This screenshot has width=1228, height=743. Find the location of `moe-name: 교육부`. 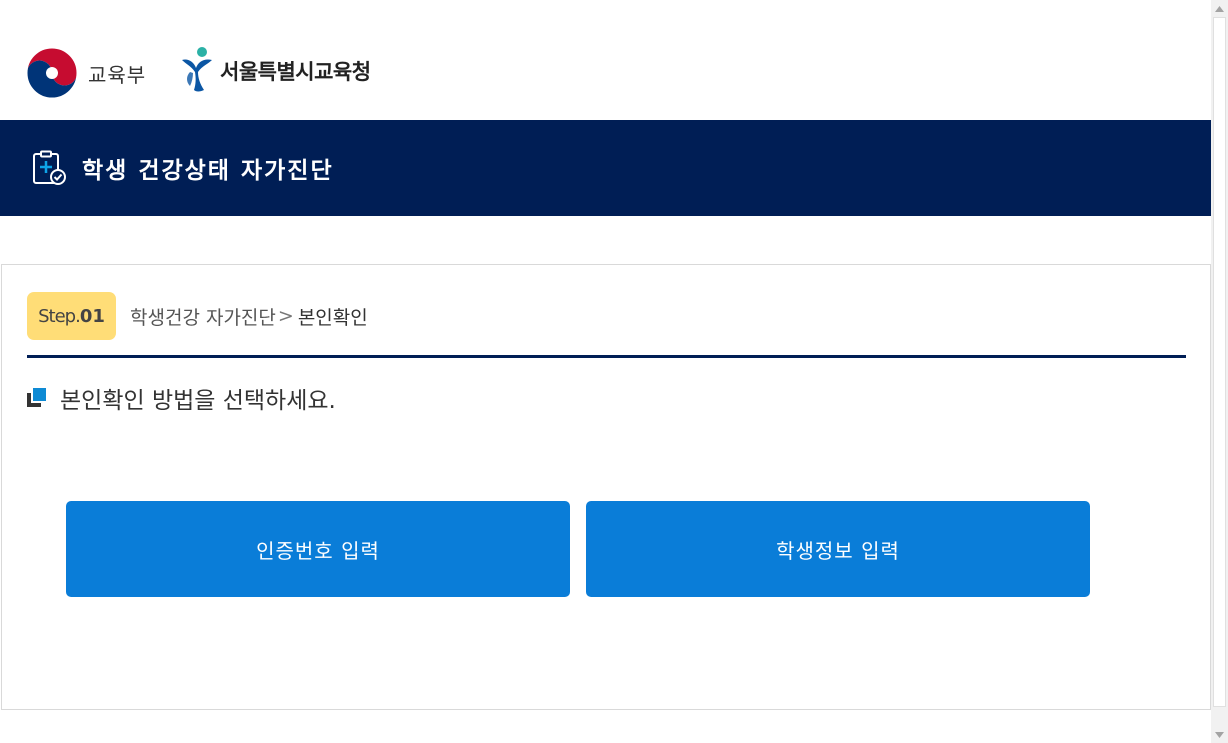

moe-name: 교육부 is located at coordinates (117, 74).